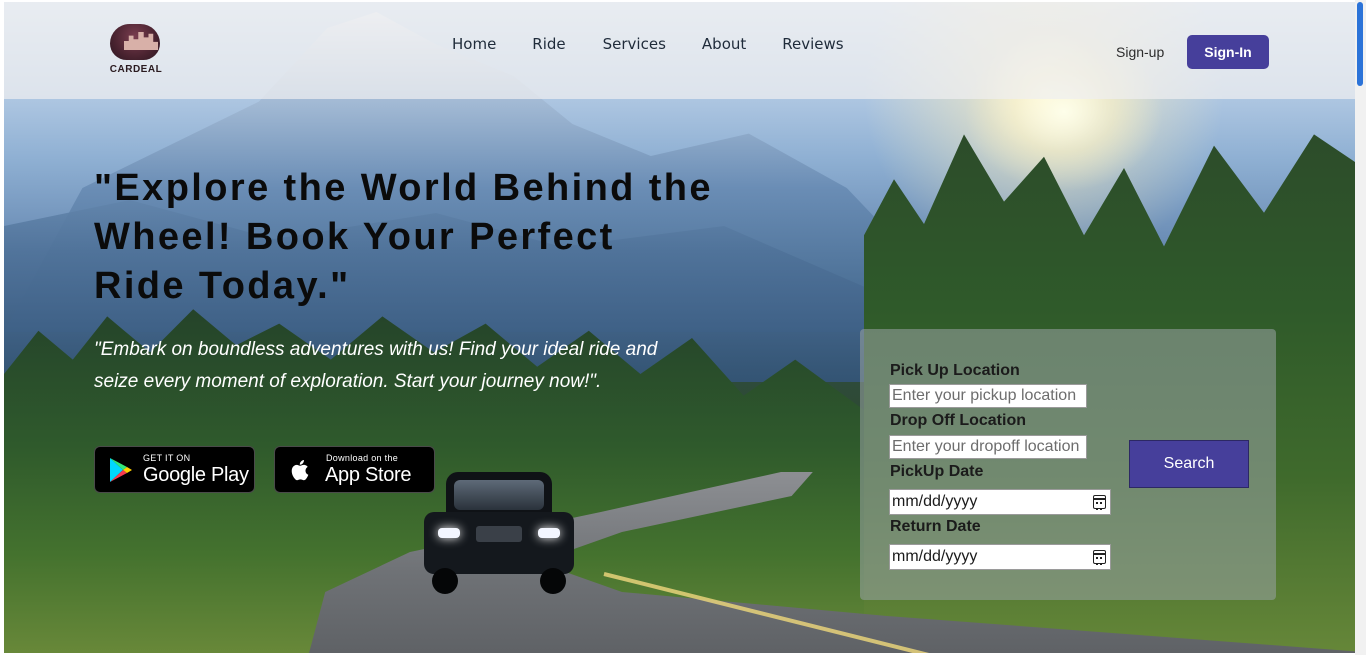  Describe the element at coordinates (937, 471) in the screenshot. I see `pickup-date-label: PickUp Date` at that location.